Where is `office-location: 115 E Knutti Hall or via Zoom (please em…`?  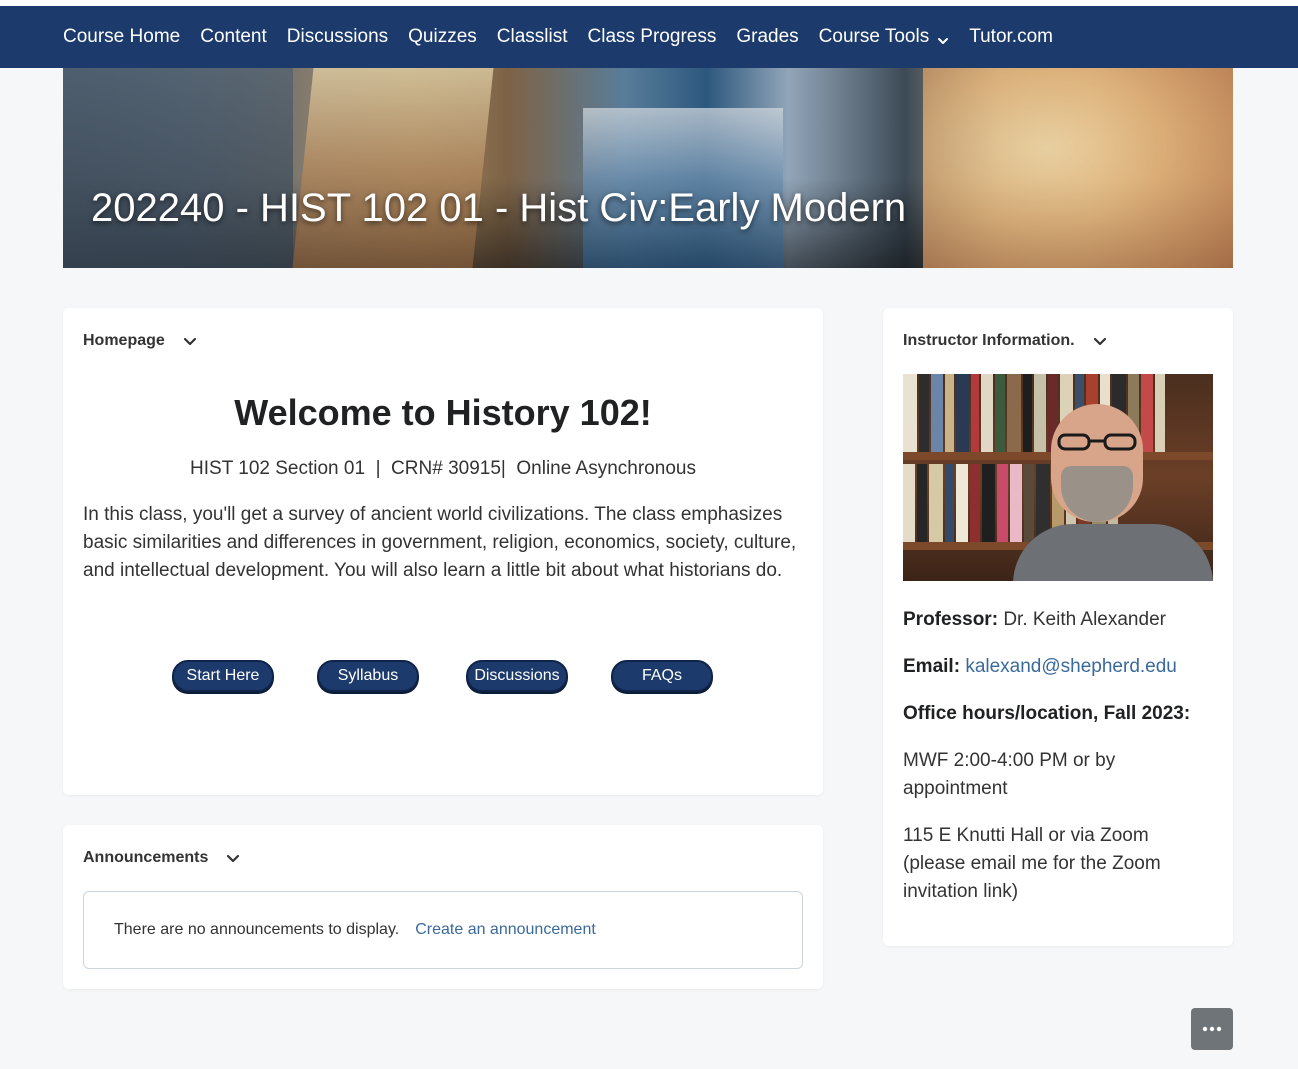 office-location: 115 E Knutti Hall or via Zoom (please em… is located at coordinates (1032, 863).